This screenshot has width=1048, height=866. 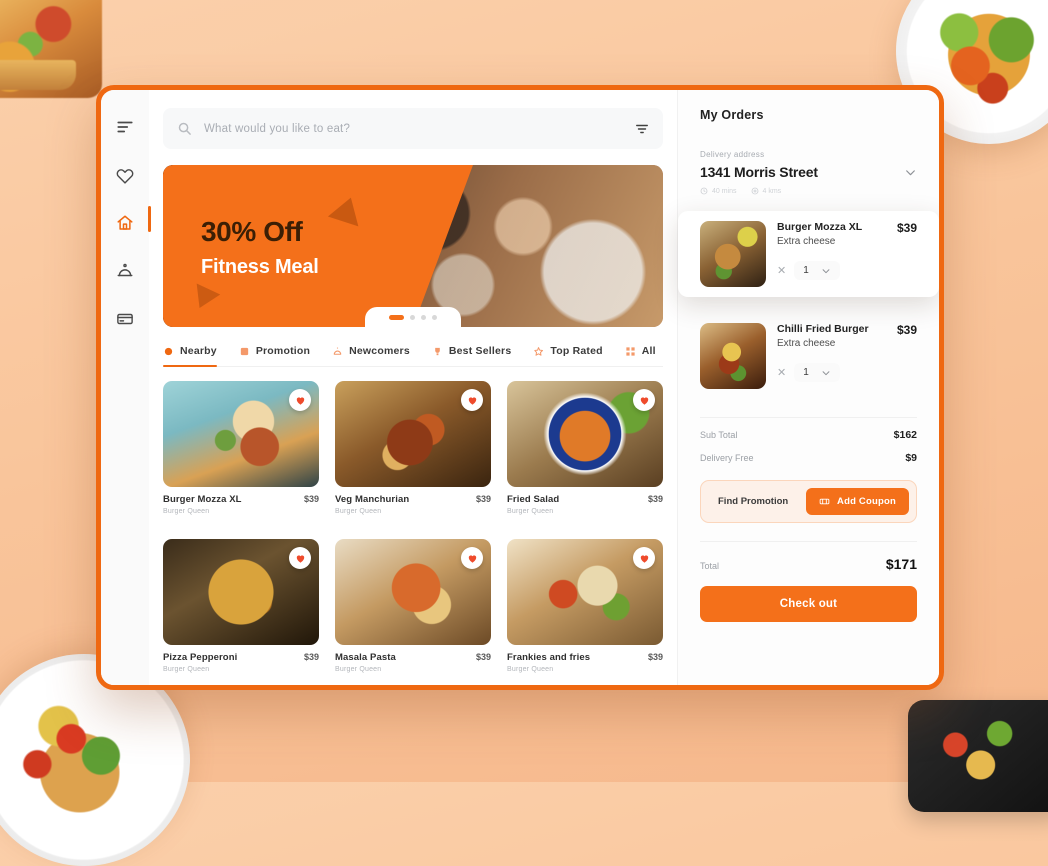 I want to click on summary-value: $9, so click(x=911, y=458).